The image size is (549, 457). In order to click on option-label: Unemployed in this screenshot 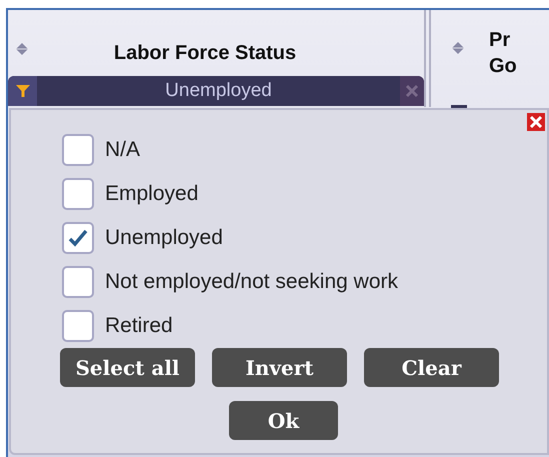, I will do `click(164, 237)`.